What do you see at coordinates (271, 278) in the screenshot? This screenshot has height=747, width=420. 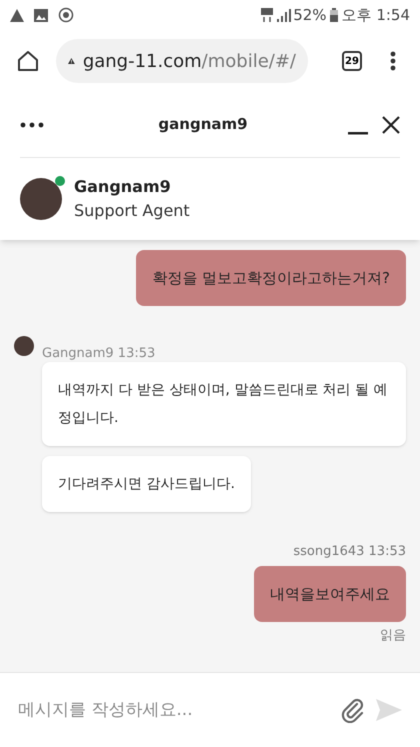 I see `sent-message: 확정을 멀보고확정이라고하는거져?` at bounding box center [271, 278].